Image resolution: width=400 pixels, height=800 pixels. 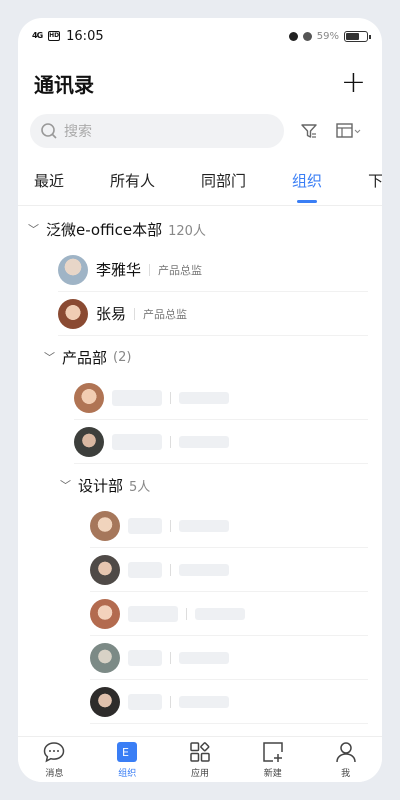 I want to click on group-count: 120人, so click(x=187, y=231).